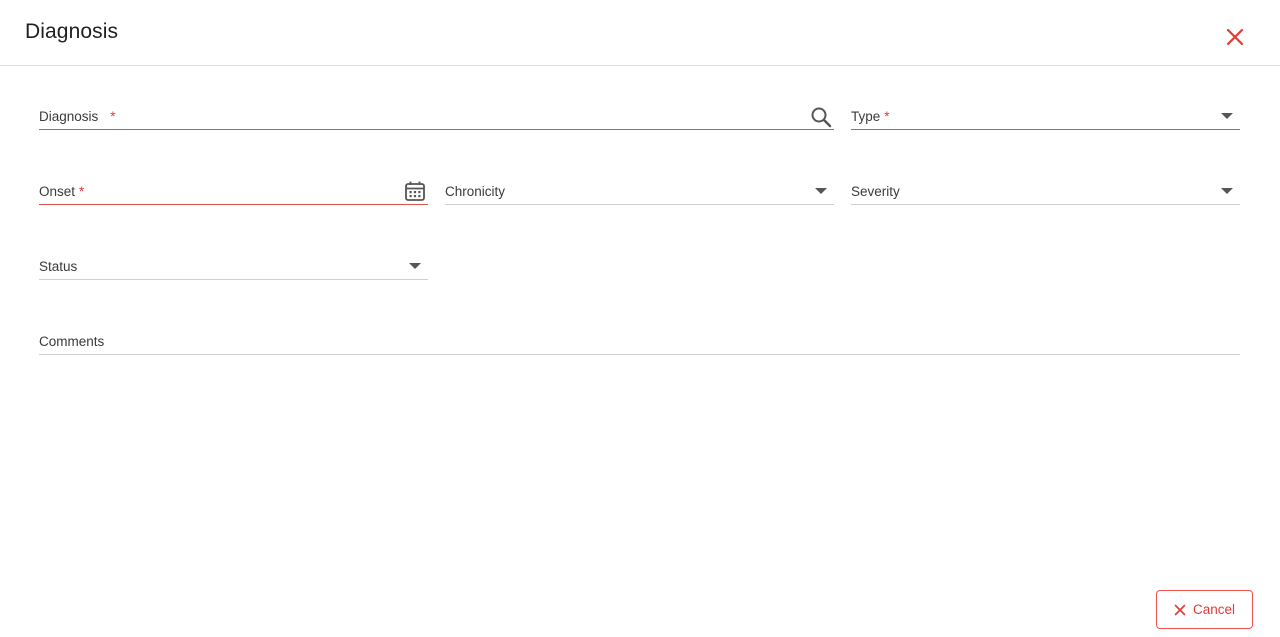 The width and height of the screenshot is (1280, 637). What do you see at coordinates (1045, 115) in the screenshot?
I see `type-select: Type *` at bounding box center [1045, 115].